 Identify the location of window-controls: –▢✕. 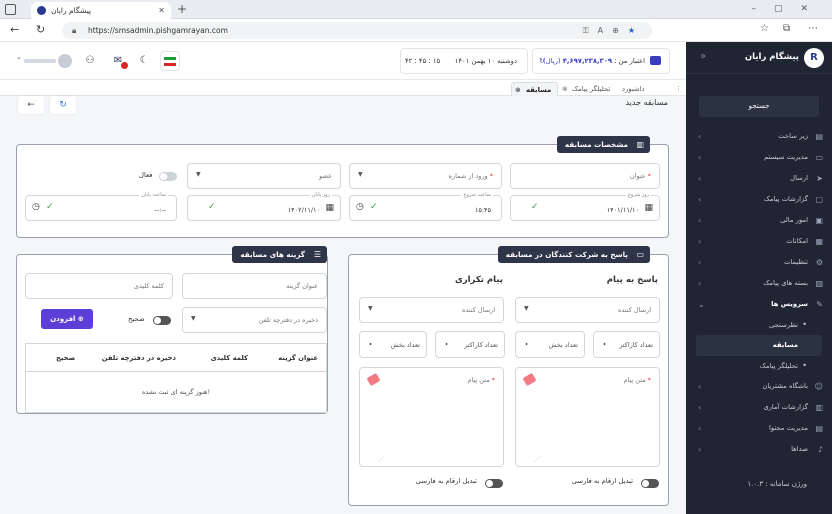
(788, 9).